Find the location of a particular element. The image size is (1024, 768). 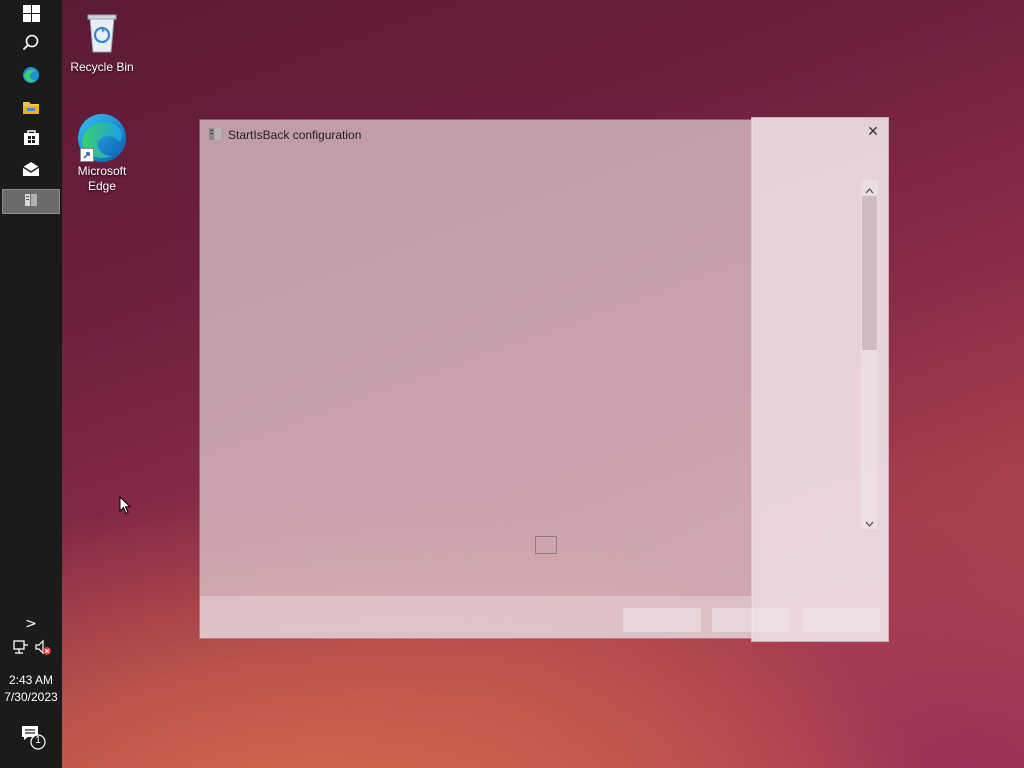

notification-count: 1 is located at coordinates (38, 740).